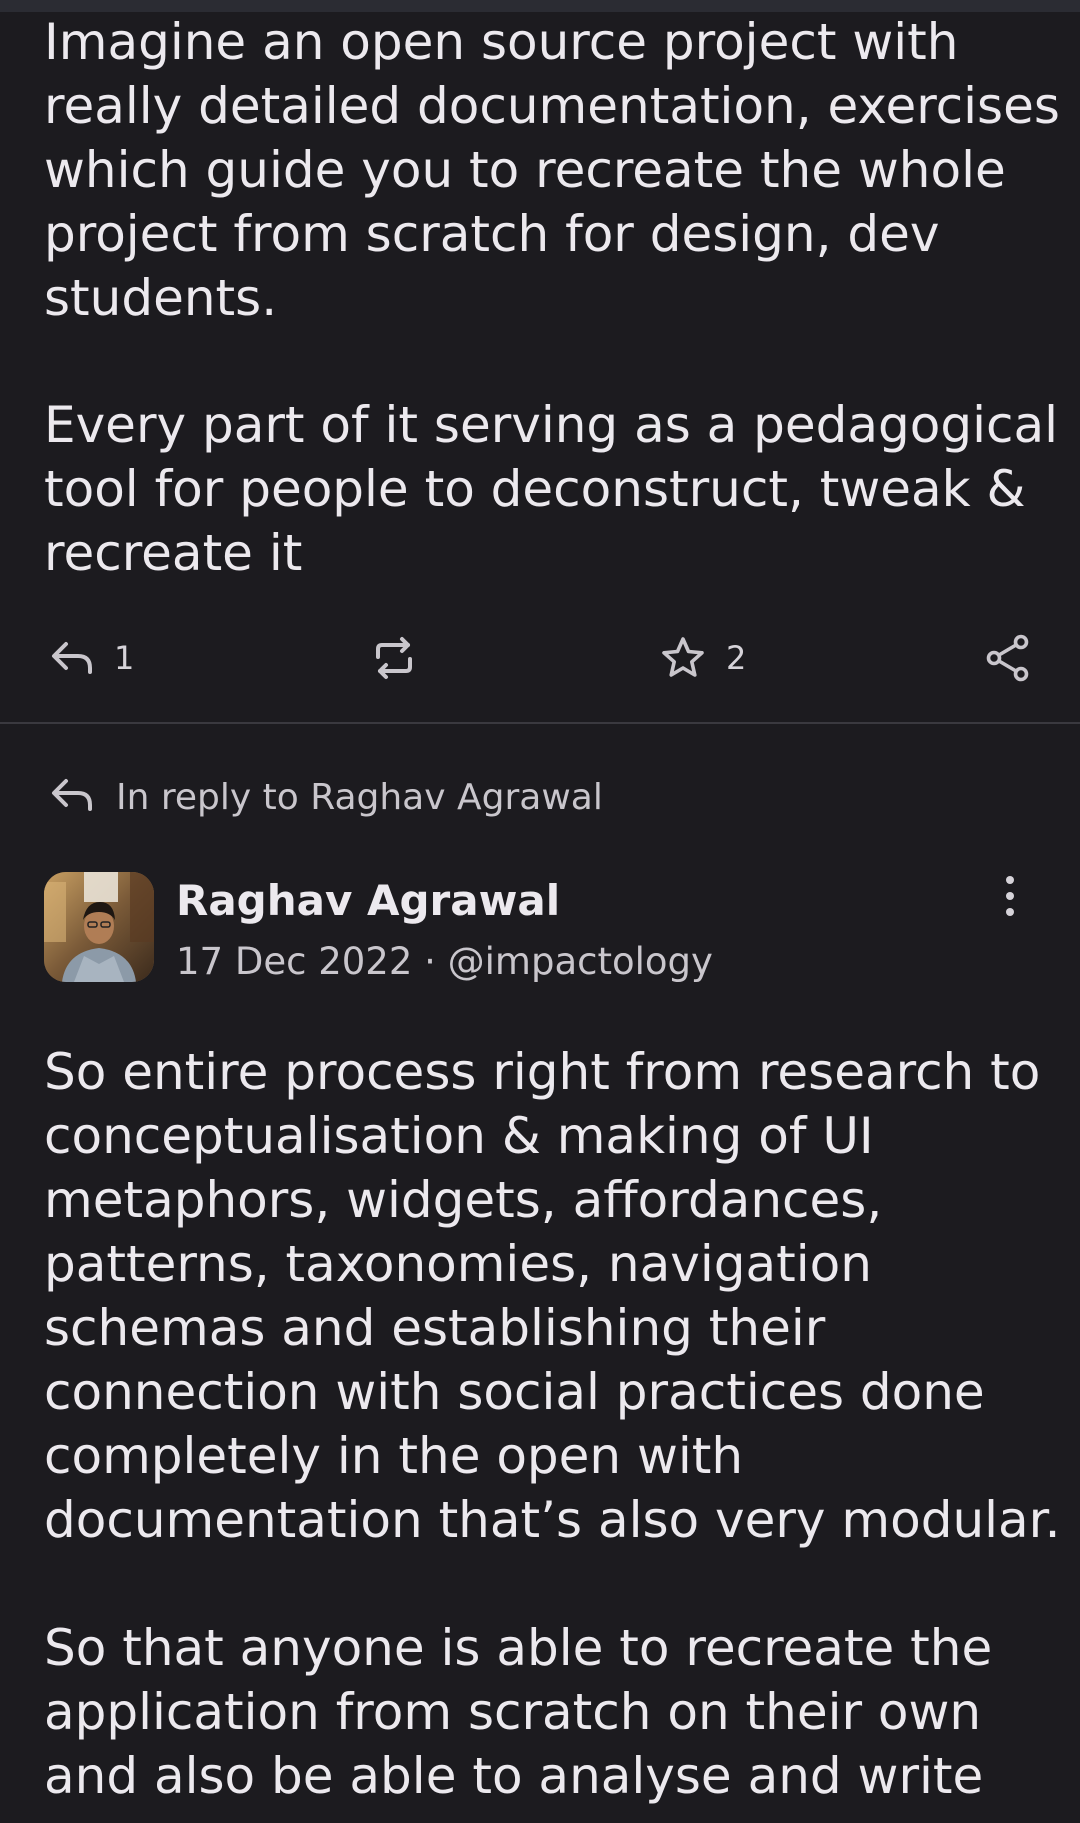  Describe the element at coordinates (435, 1328) in the screenshot. I see `reply-line: schemas and establishing their` at that location.